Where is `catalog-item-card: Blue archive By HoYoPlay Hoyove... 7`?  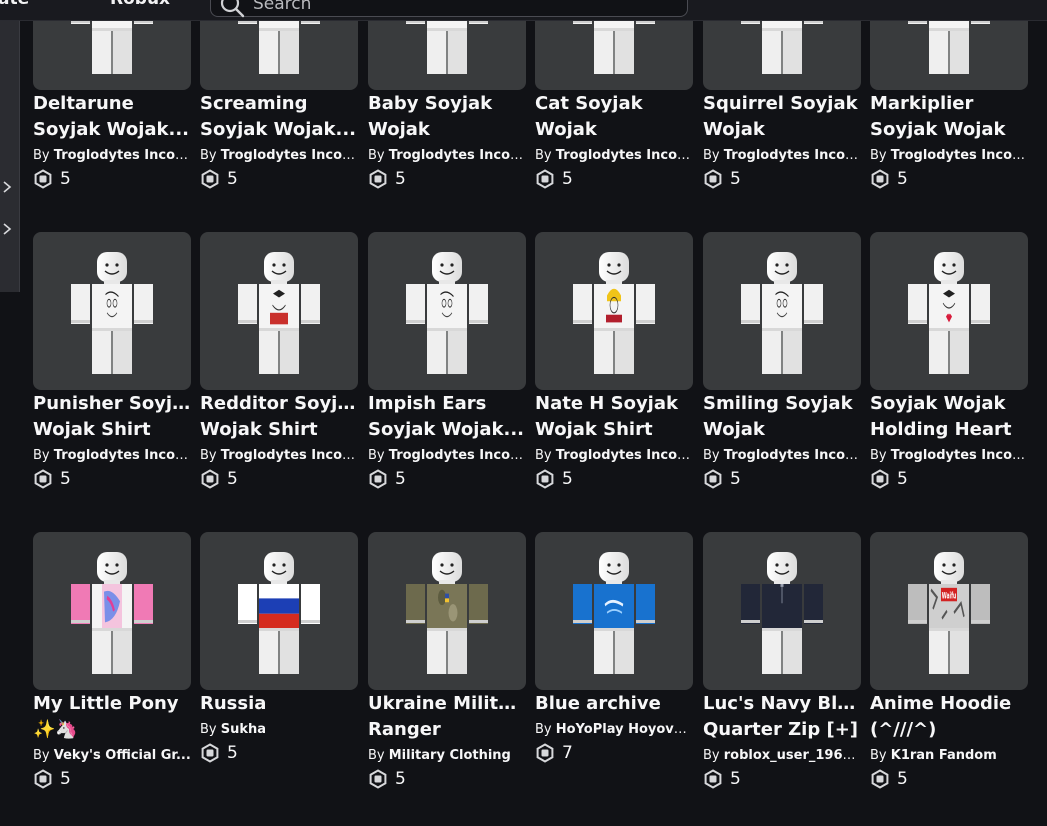 catalog-item-card: Blue archive By HoYoPlay Hoyove... 7 is located at coordinates (614, 648).